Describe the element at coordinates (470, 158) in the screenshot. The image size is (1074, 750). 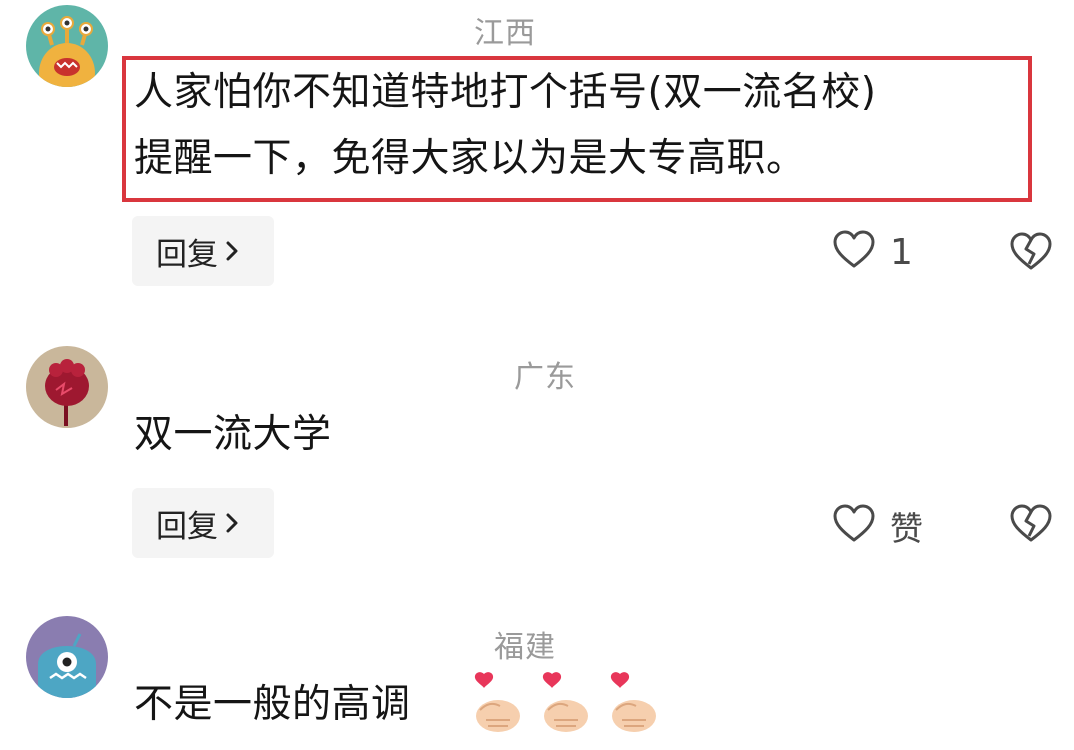
I see `comment-text-line-2: 提醒一下，免得大家以为是大专高职。` at that location.